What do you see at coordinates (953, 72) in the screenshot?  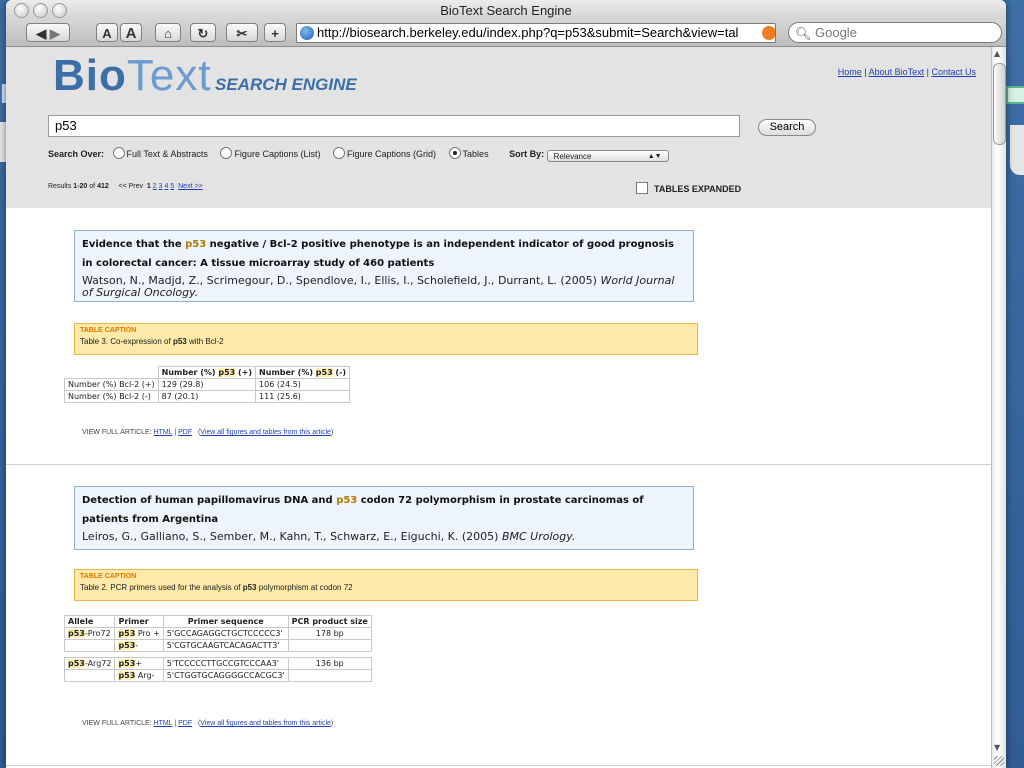 I see `contact-link: Contact Us` at bounding box center [953, 72].